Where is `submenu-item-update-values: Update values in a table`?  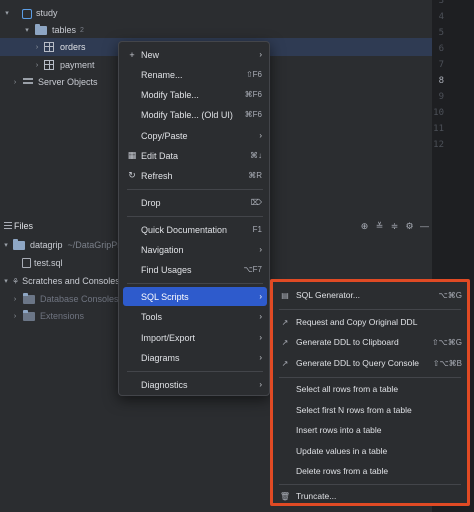
submenu-item-update-values: Update values in a table is located at coordinates (370, 451).